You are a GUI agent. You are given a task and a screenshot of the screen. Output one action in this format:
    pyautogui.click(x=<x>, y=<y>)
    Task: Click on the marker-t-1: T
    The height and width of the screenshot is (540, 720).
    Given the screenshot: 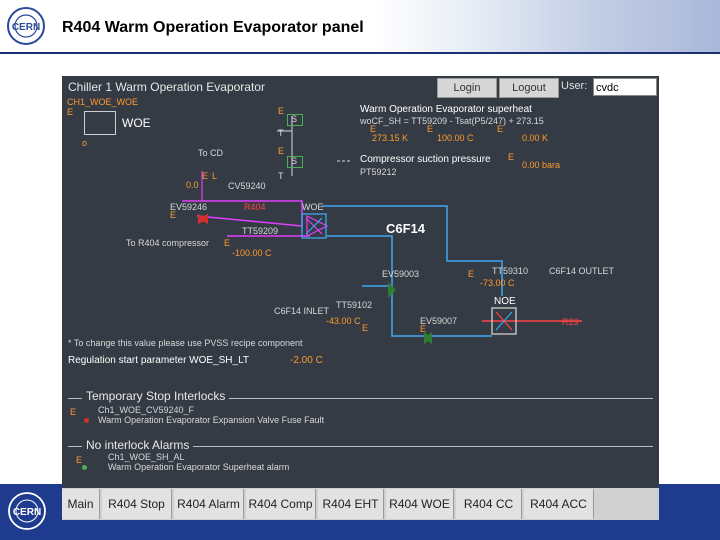 What is the action you would take?
    pyautogui.click(x=281, y=133)
    